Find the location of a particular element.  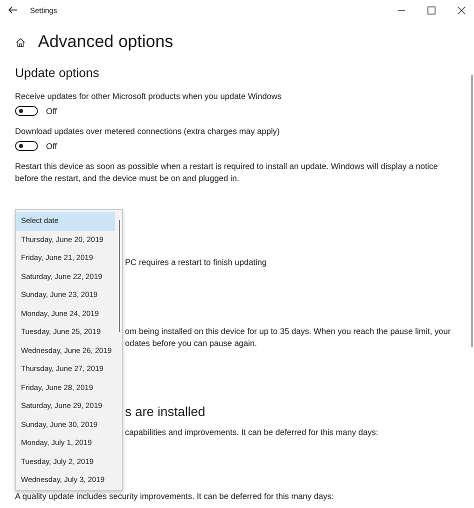

back-arrow-icon is located at coordinates (13, 10).